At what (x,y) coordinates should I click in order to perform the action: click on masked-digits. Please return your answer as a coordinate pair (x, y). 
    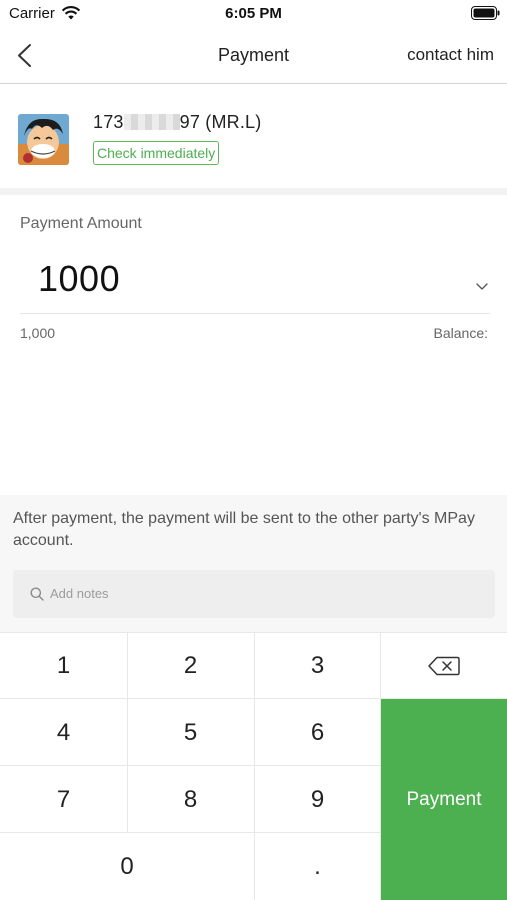
    Looking at the image, I should click on (151, 122).